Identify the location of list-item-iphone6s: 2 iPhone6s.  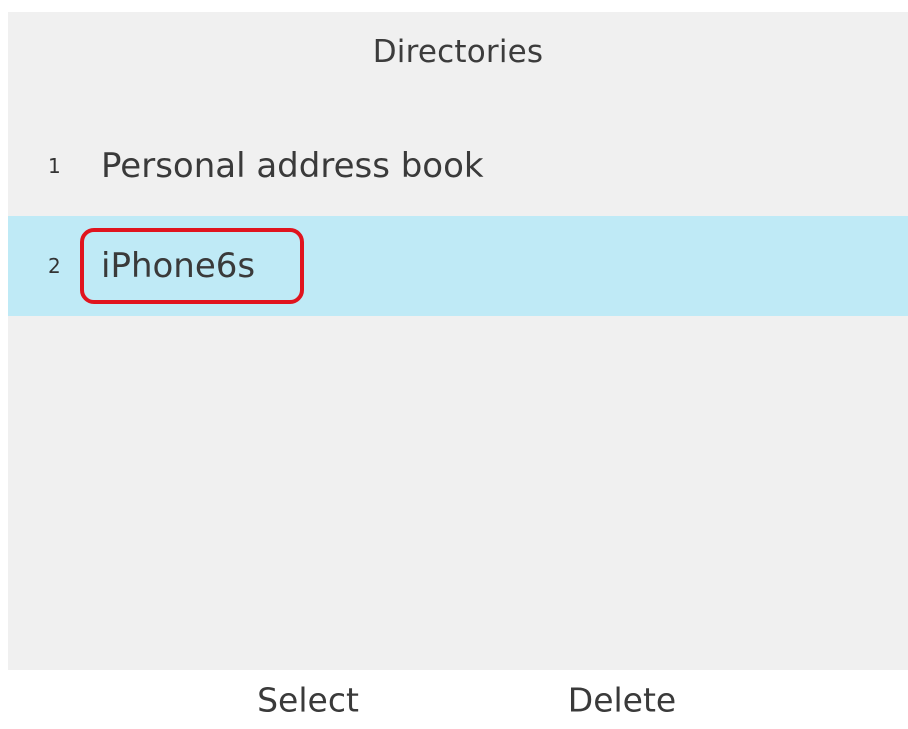
(458, 266).